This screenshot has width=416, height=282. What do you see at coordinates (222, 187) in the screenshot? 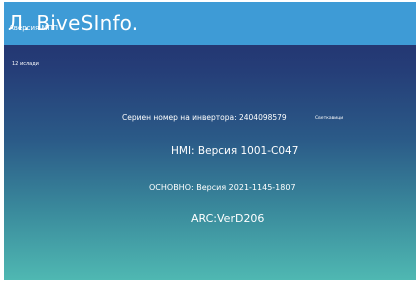
I see `main-version: ОСНОВНО: Версия 2021-1145-1807` at bounding box center [222, 187].